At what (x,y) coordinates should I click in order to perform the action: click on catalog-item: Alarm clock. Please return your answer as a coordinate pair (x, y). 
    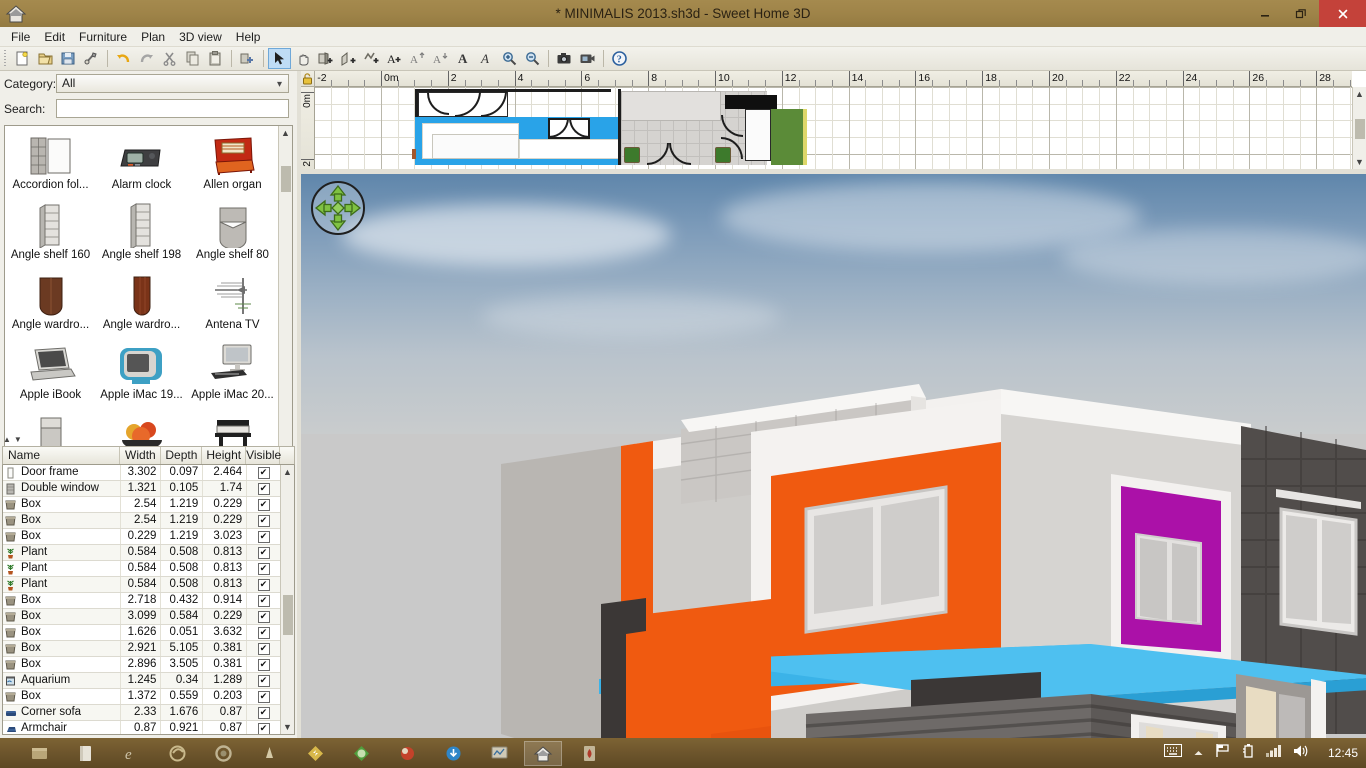
    Looking at the image, I should click on (141, 165).